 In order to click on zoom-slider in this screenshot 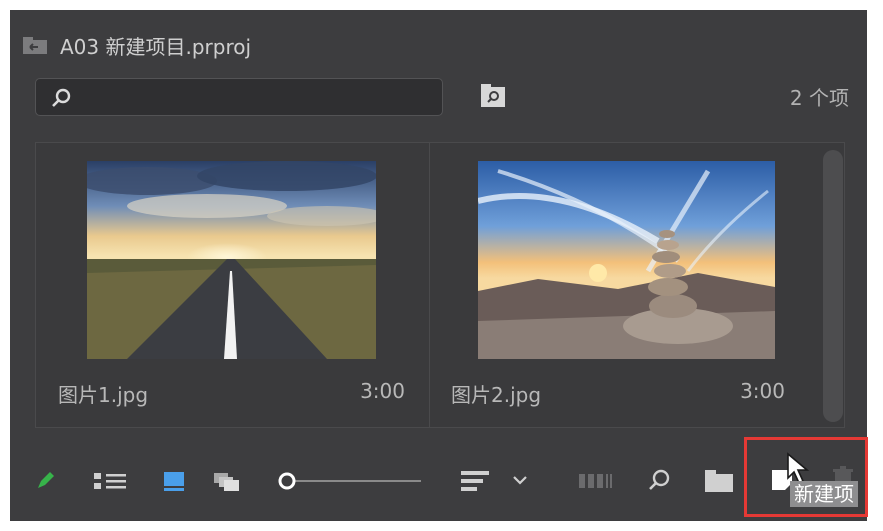, I will do `click(350, 481)`.